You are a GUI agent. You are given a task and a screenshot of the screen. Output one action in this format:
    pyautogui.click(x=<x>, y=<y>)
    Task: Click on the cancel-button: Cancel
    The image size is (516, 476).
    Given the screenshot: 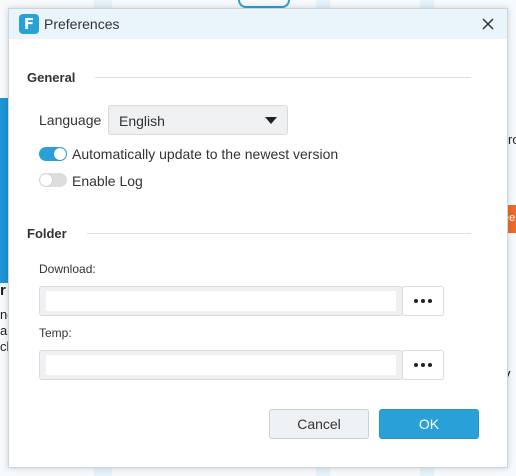 What is the action you would take?
    pyautogui.click(x=319, y=424)
    